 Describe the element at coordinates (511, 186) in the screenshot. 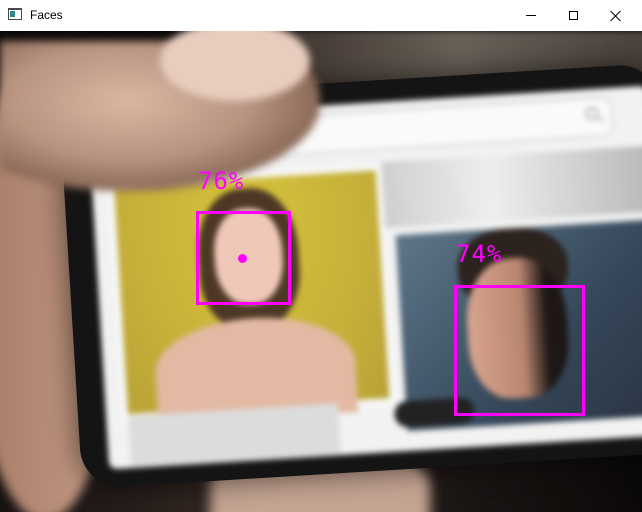

I see `image-tile-top-right` at that location.